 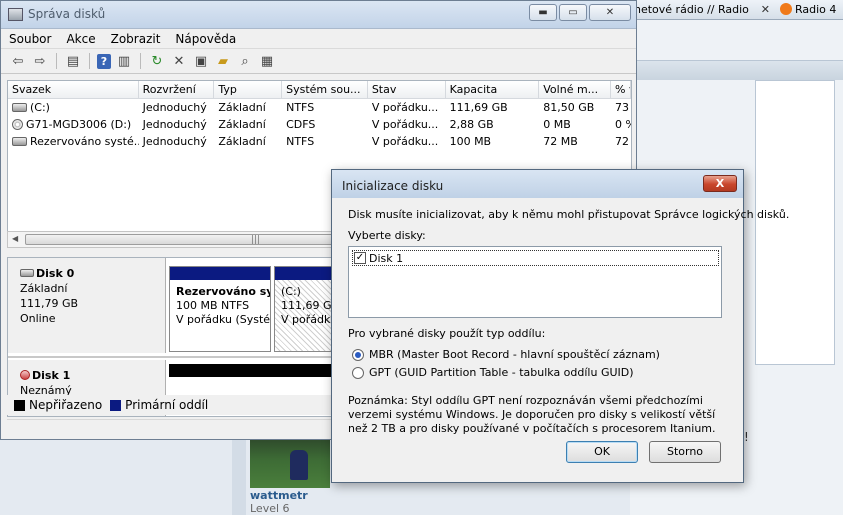 I want to click on radio-unselected-icon, so click(x=358, y=372).